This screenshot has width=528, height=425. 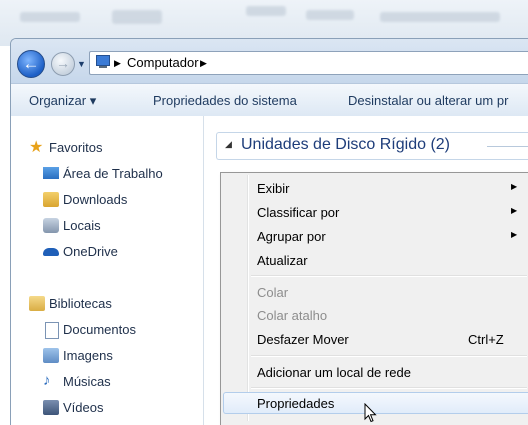 What do you see at coordinates (334, 372) in the screenshot?
I see `menu-item-label: Adicionar um local de rede` at bounding box center [334, 372].